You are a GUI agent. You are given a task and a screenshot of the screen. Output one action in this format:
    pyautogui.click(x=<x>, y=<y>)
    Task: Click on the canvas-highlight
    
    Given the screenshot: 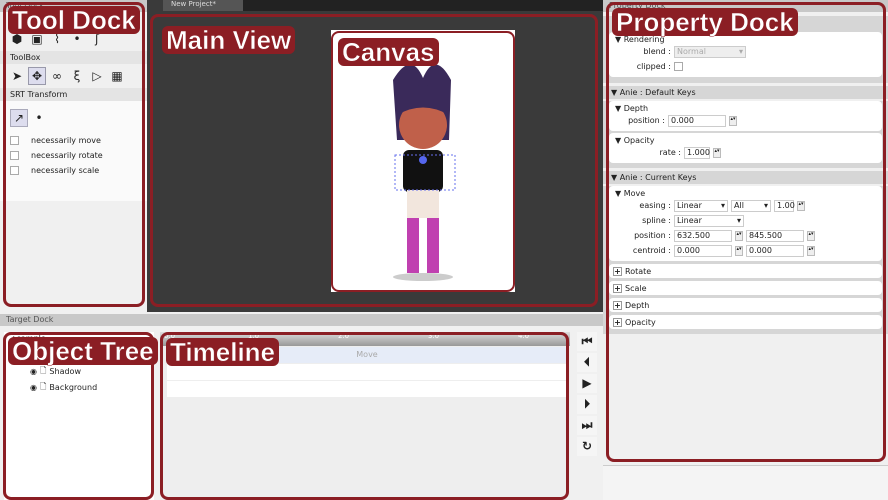 What is the action you would take?
    pyautogui.click(x=423, y=161)
    